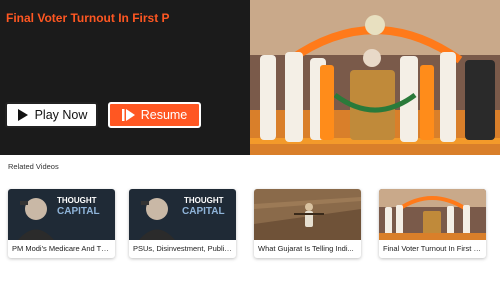 This screenshot has height=281, width=500. I want to click on related-videos-heading: Related Videos, so click(33, 166).